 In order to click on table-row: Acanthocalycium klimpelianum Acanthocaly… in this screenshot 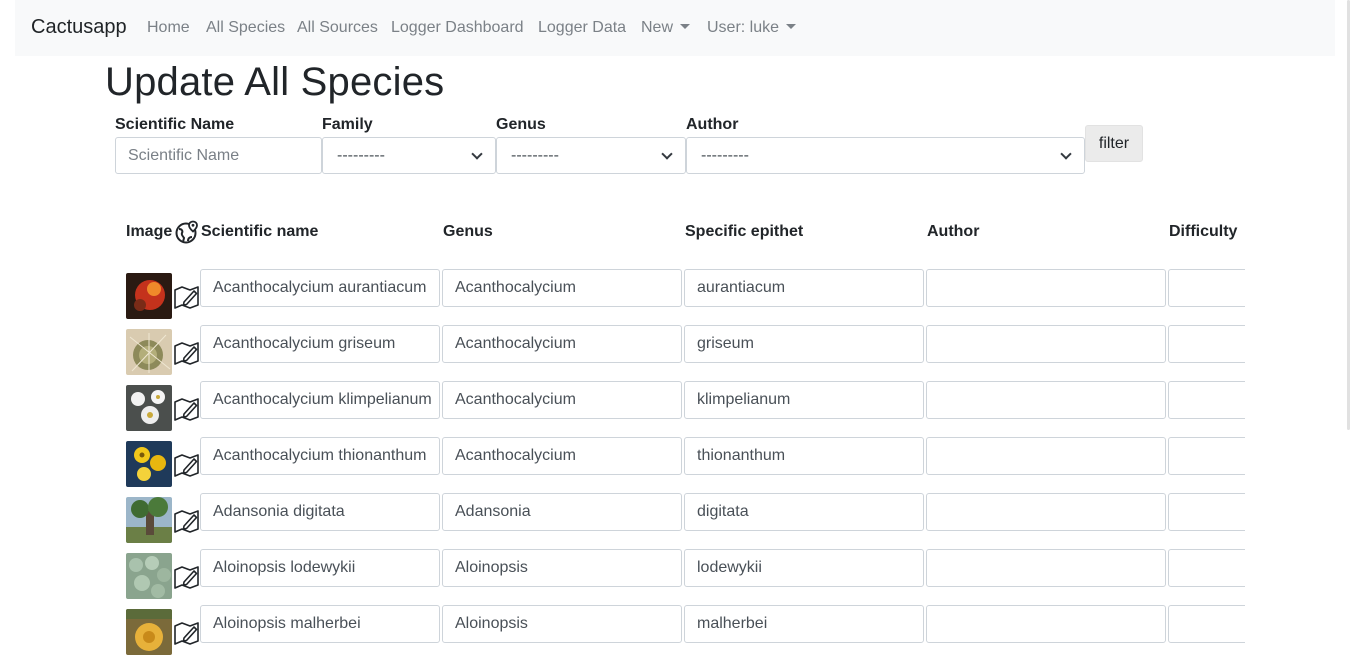, I will do `click(622, 409)`.